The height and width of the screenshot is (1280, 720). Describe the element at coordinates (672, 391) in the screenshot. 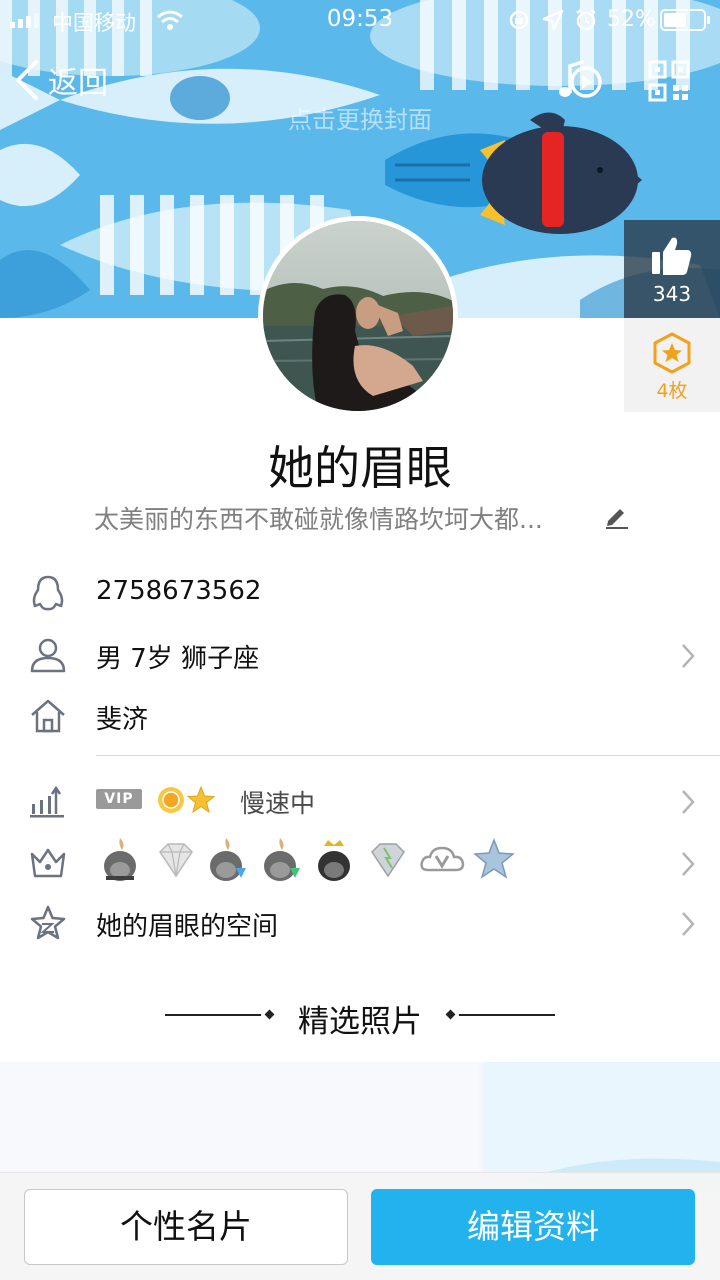

I see `medal-count: 4枚` at that location.